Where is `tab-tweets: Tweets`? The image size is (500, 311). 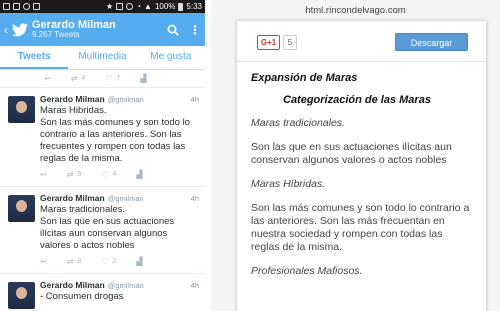 tab-tweets: Tweets is located at coordinates (34, 57).